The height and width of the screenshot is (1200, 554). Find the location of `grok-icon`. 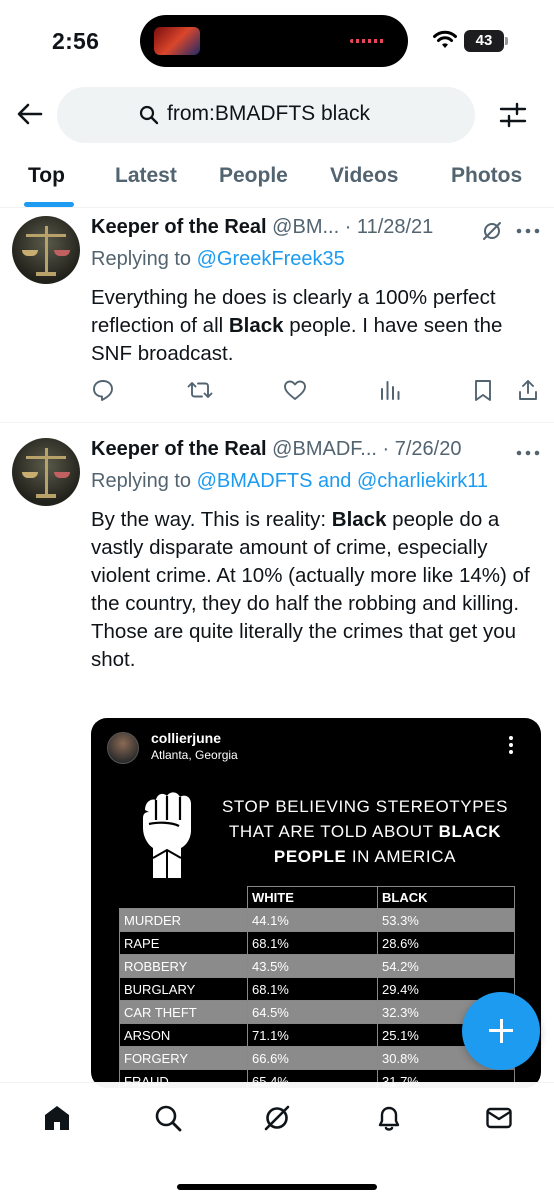

grok-icon is located at coordinates (492, 231).